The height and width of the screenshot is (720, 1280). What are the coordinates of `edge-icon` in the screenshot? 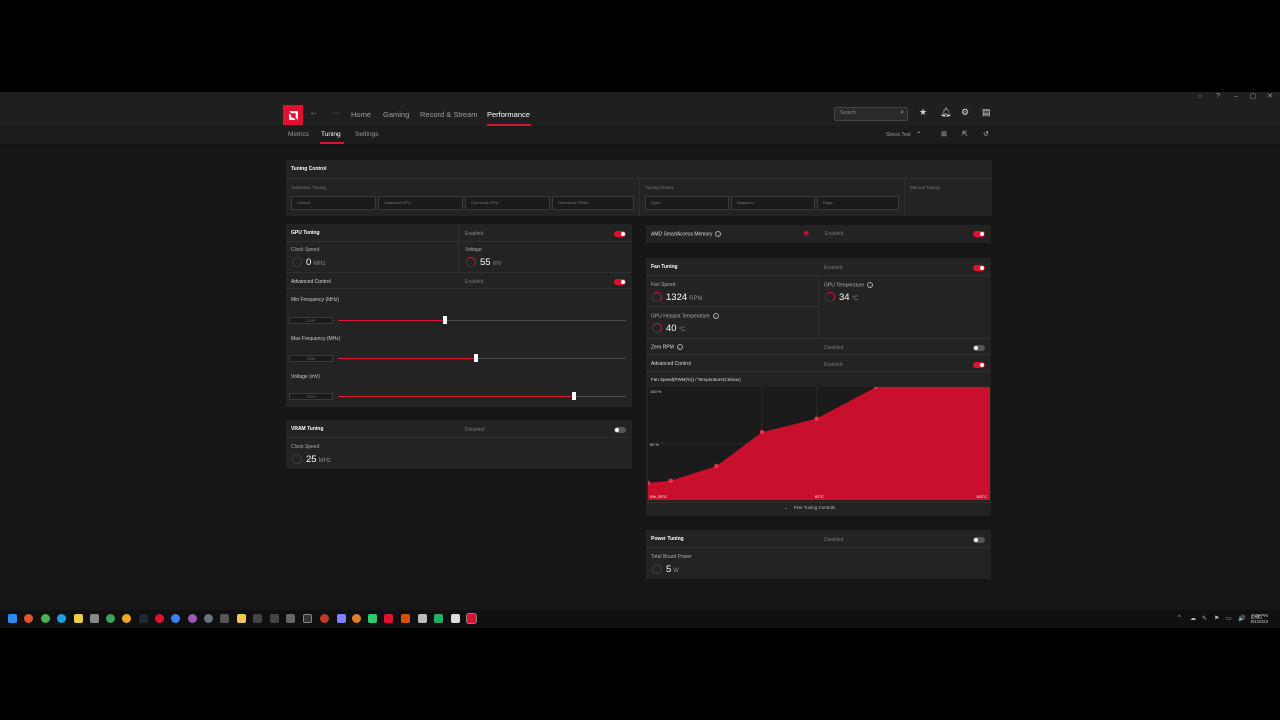 It's located at (61, 618).